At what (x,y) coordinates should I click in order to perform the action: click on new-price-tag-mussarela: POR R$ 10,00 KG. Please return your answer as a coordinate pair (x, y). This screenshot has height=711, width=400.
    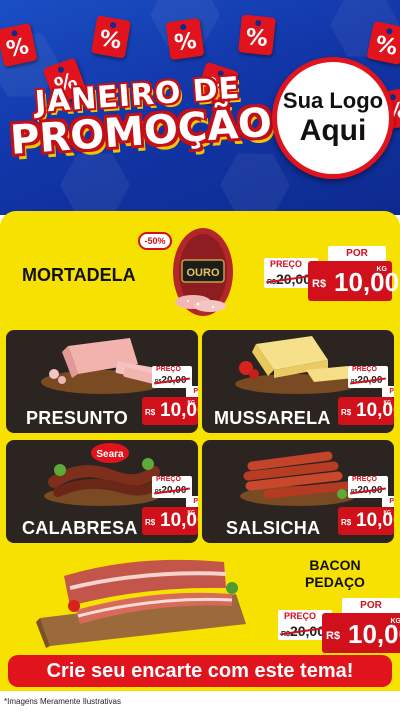
    Looking at the image, I should click on (364, 409).